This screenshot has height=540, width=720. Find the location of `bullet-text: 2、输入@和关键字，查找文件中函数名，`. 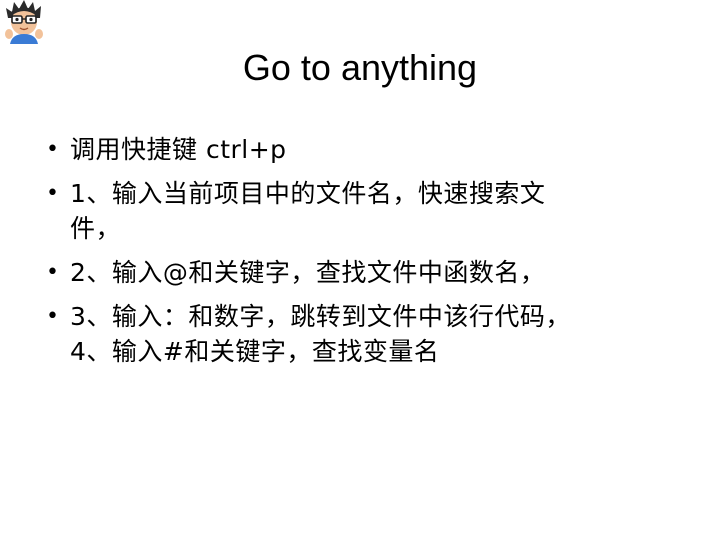

bullet-text: 2、输入@和关键字，查找文件中函数名， is located at coordinates (308, 272).